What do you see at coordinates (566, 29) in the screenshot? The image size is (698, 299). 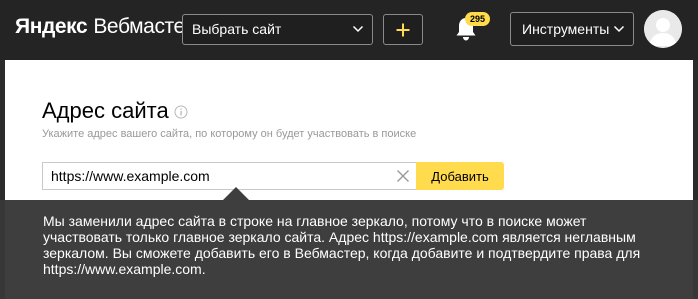 I see `tools-label: Инструменты` at bounding box center [566, 29].